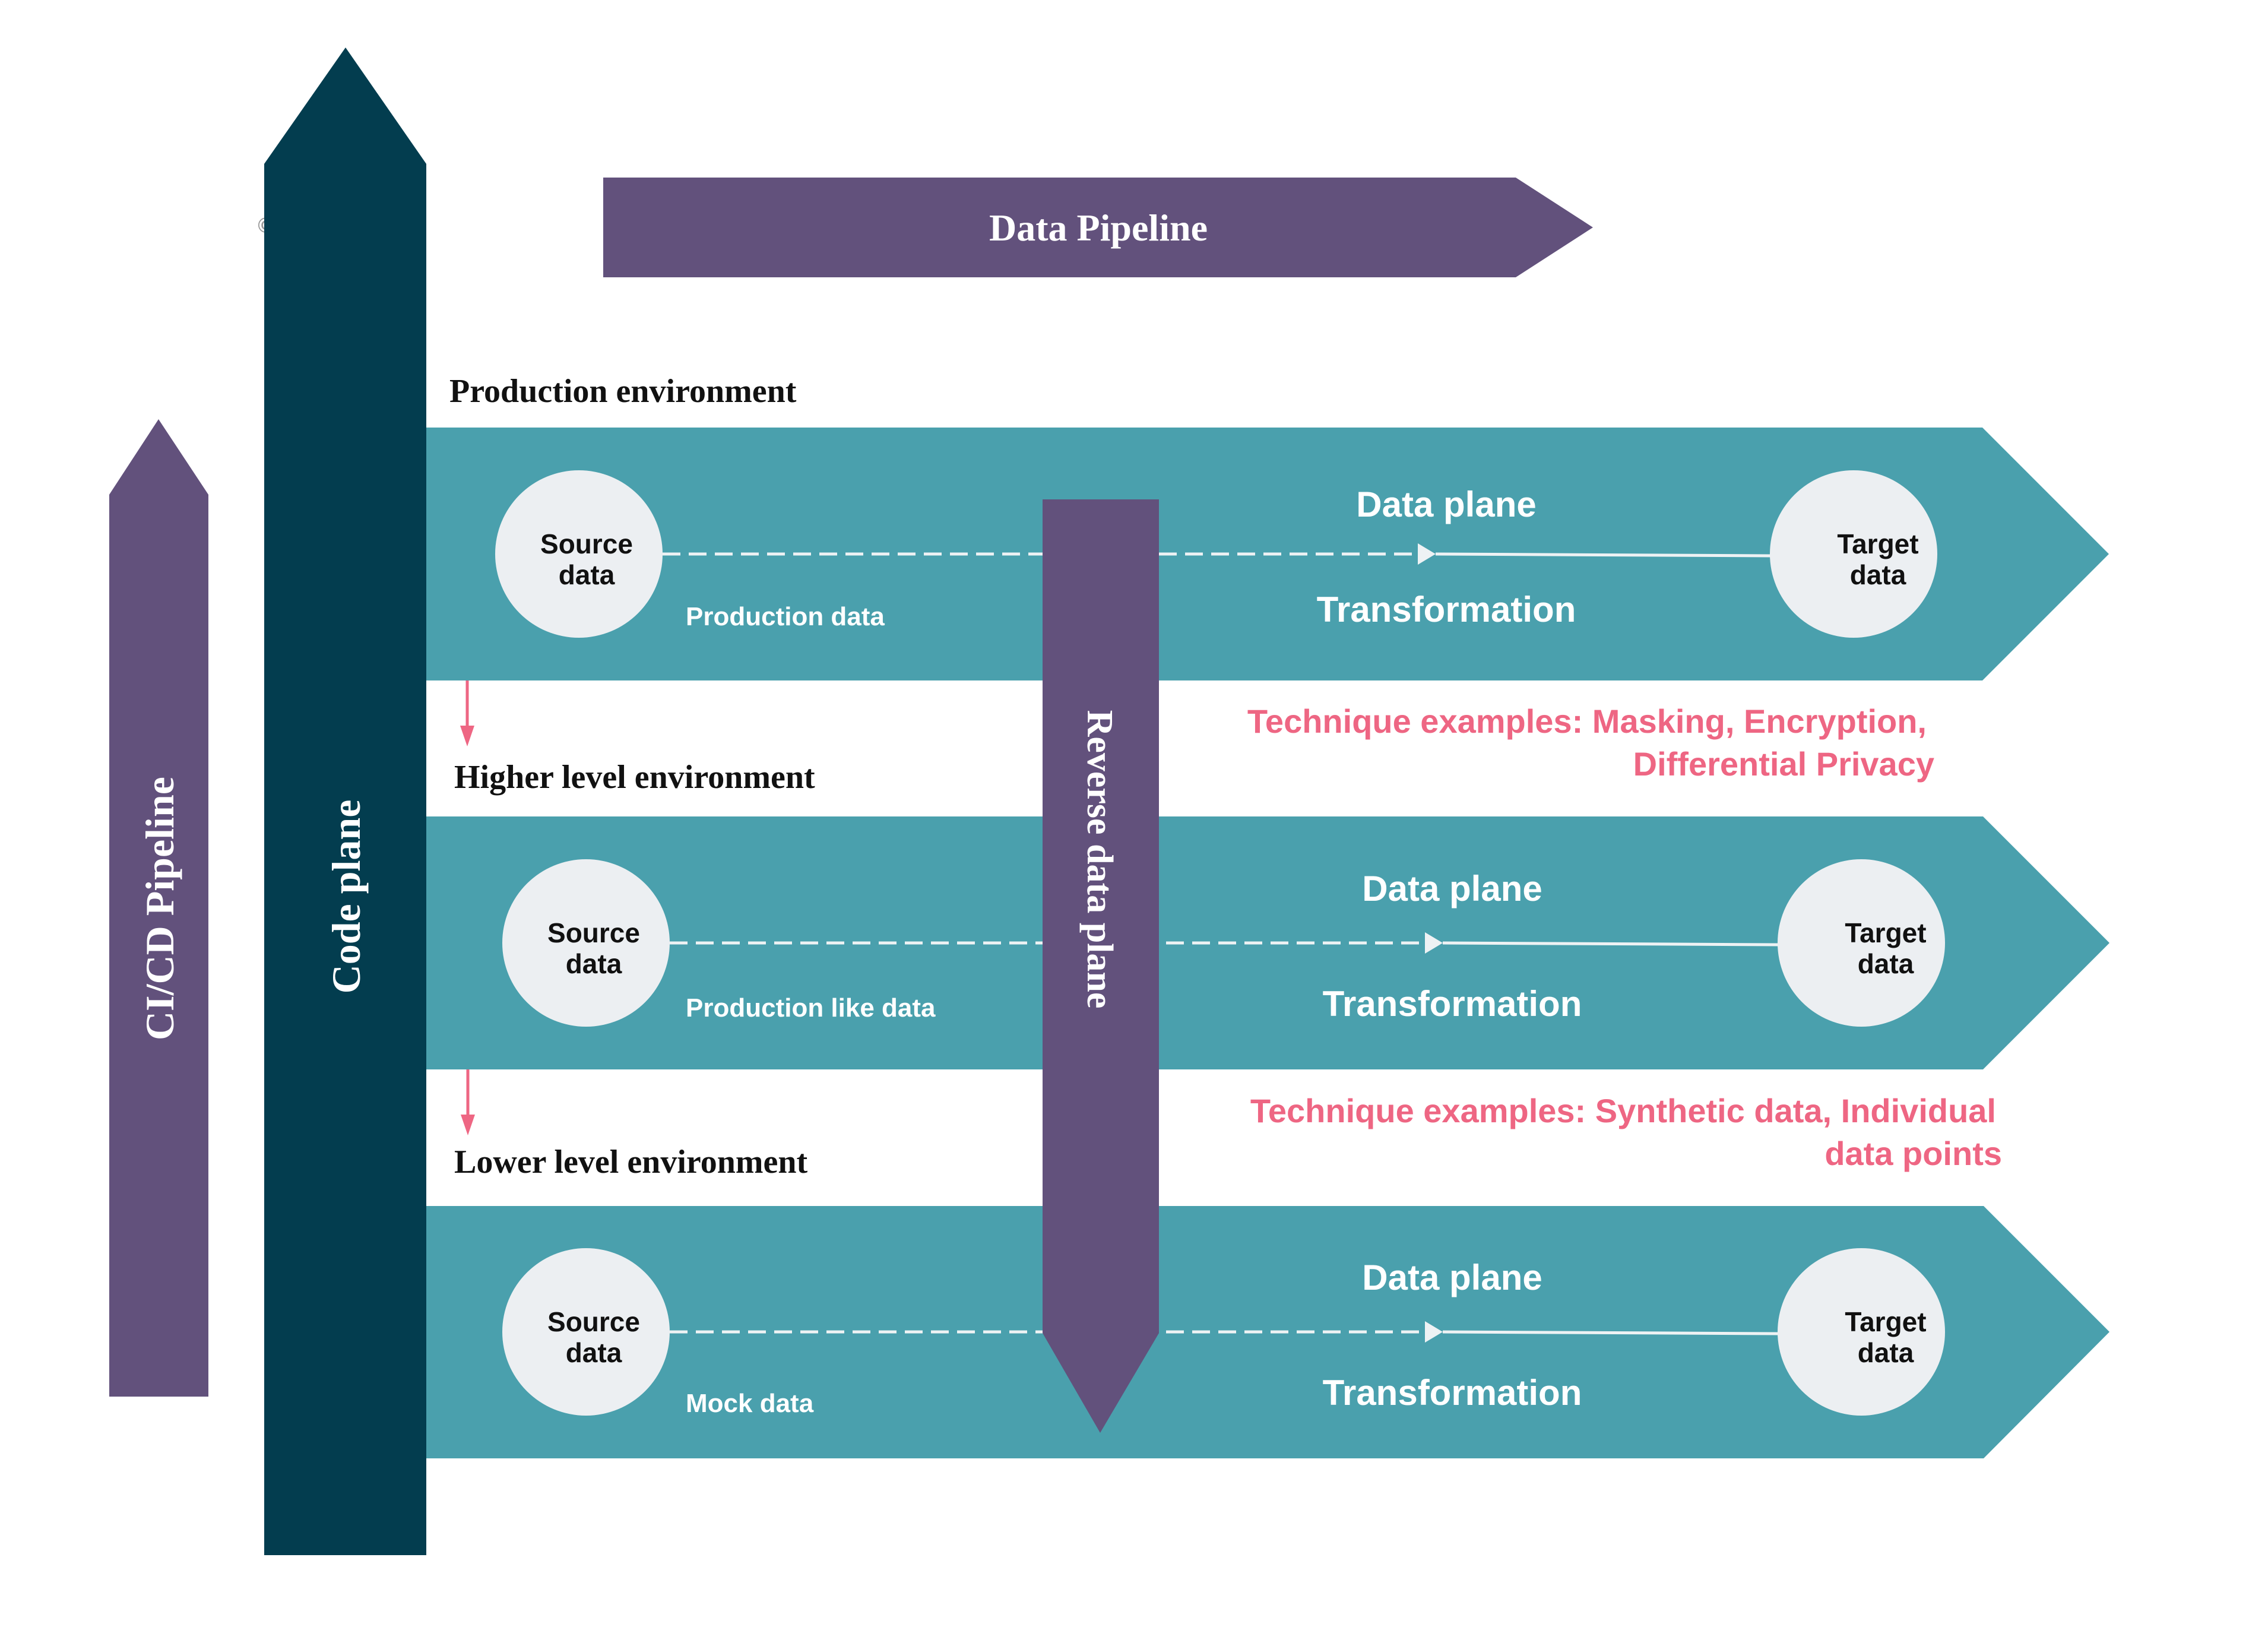 The width and height of the screenshot is (2268, 1627). Describe the element at coordinates (1913, 1153) in the screenshot. I see `technique-note-line2: data points` at that location.